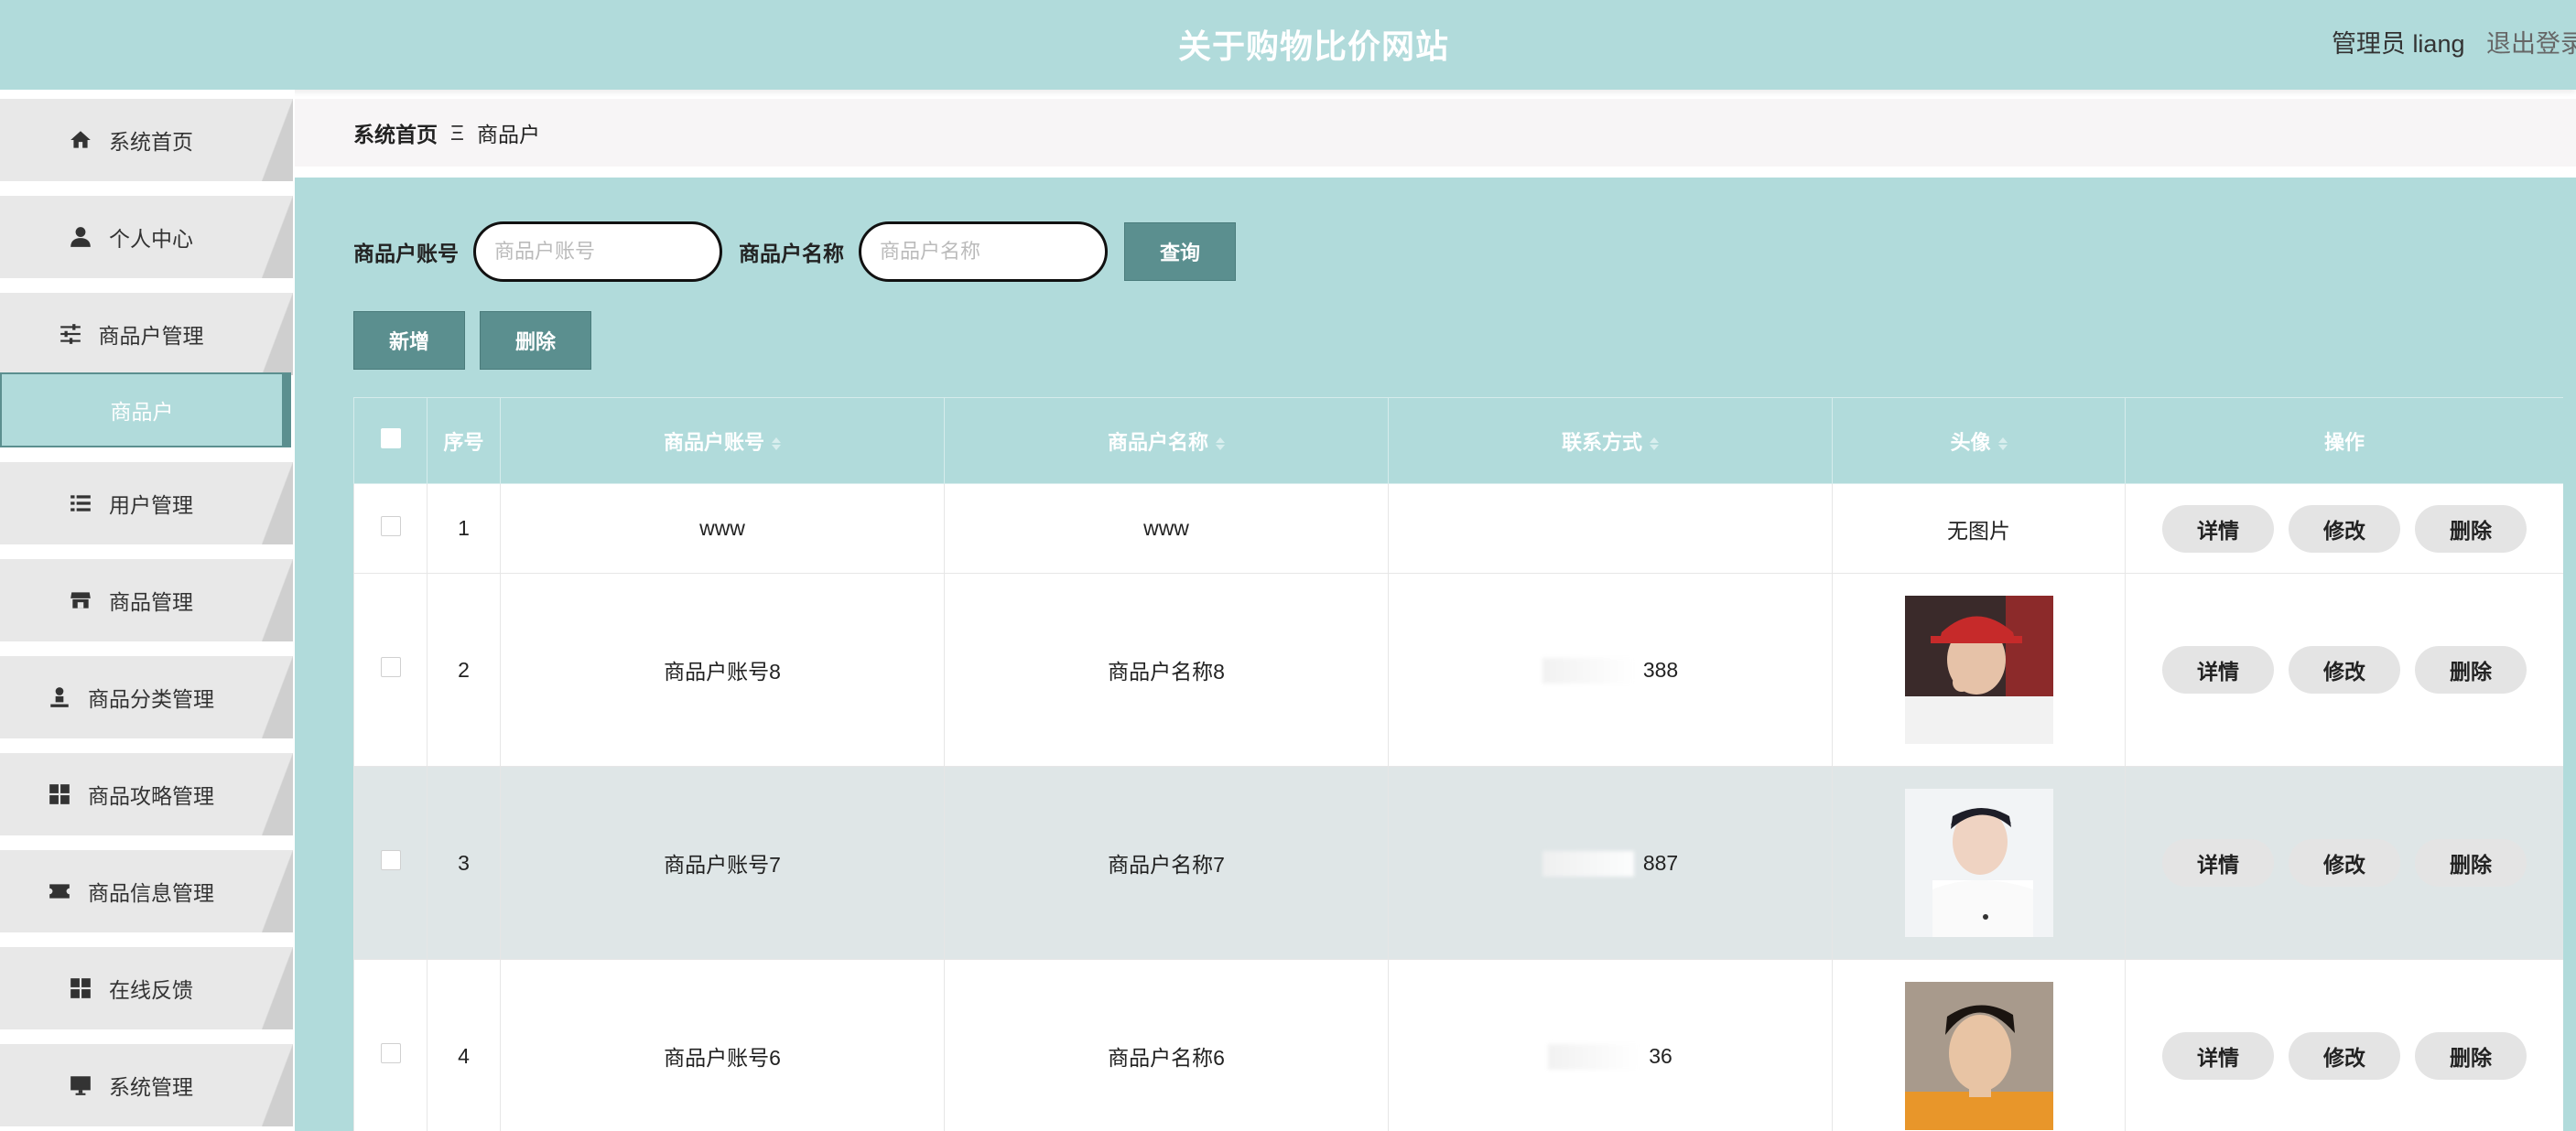 Image resolution: width=2576 pixels, height=1131 pixels. What do you see at coordinates (1167, 528) in the screenshot?
I see `row-name: www` at bounding box center [1167, 528].